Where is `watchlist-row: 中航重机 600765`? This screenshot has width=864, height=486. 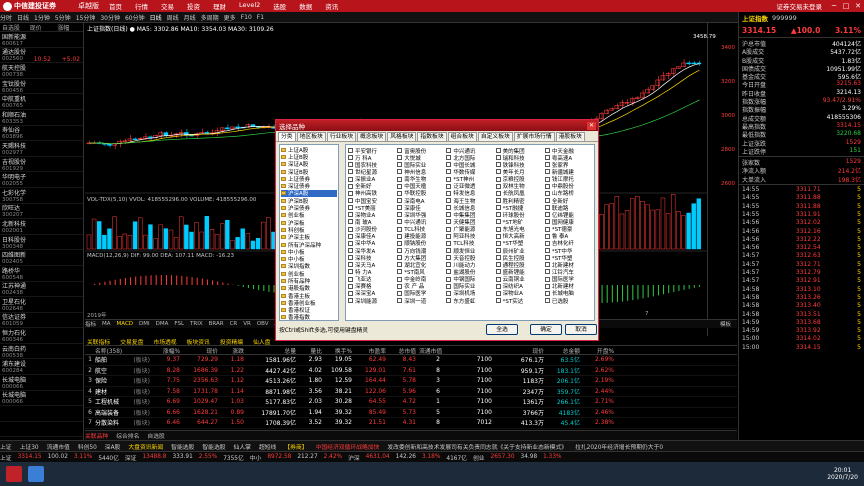 watchlist-row: 中航重机 600765 is located at coordinates (41, 102).